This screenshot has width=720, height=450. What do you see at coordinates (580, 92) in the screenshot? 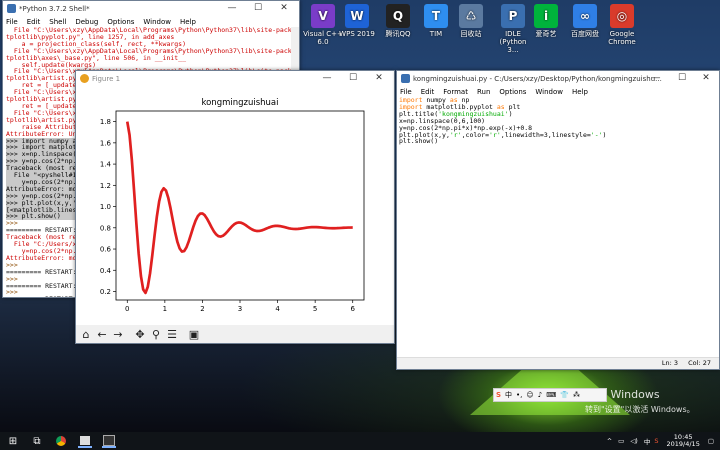
I see `editor-menu-help: Help` at bounding box center [580, 92].